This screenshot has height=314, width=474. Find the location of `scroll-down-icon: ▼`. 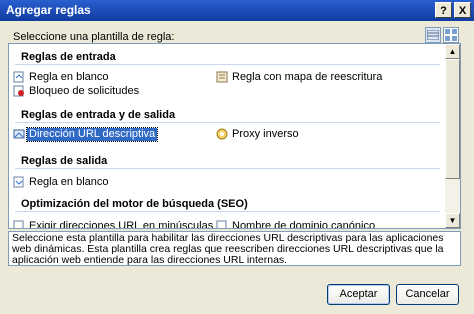

scroll-down-icon: ▼ is located at coordinates (452, 220).